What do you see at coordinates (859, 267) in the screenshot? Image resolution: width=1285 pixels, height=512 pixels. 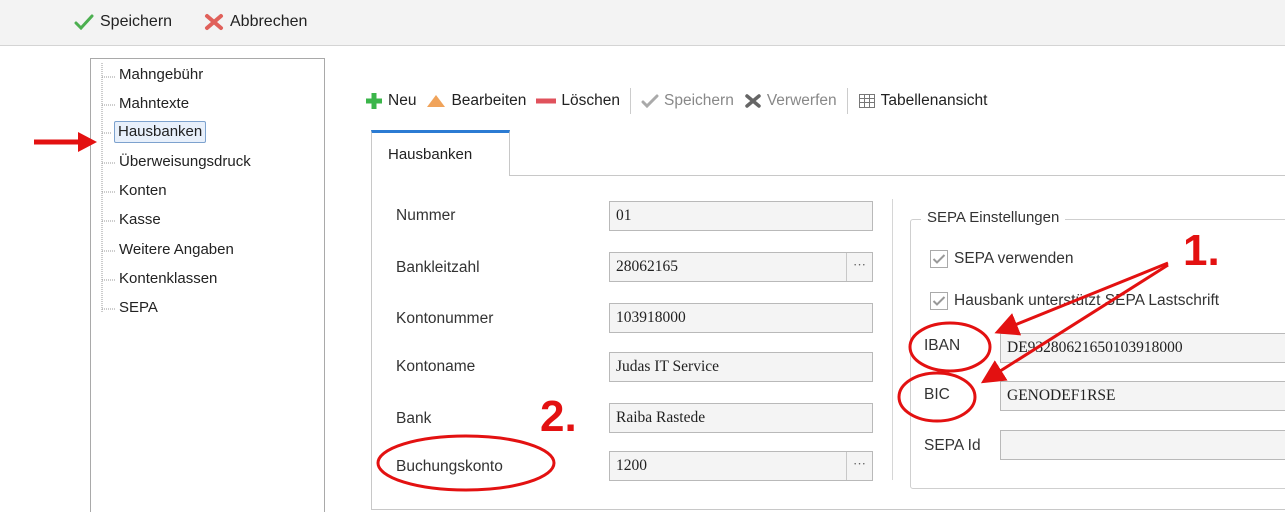 I see `bankleitzahl-lookup-button: ···` at bounding box center [859, 267].